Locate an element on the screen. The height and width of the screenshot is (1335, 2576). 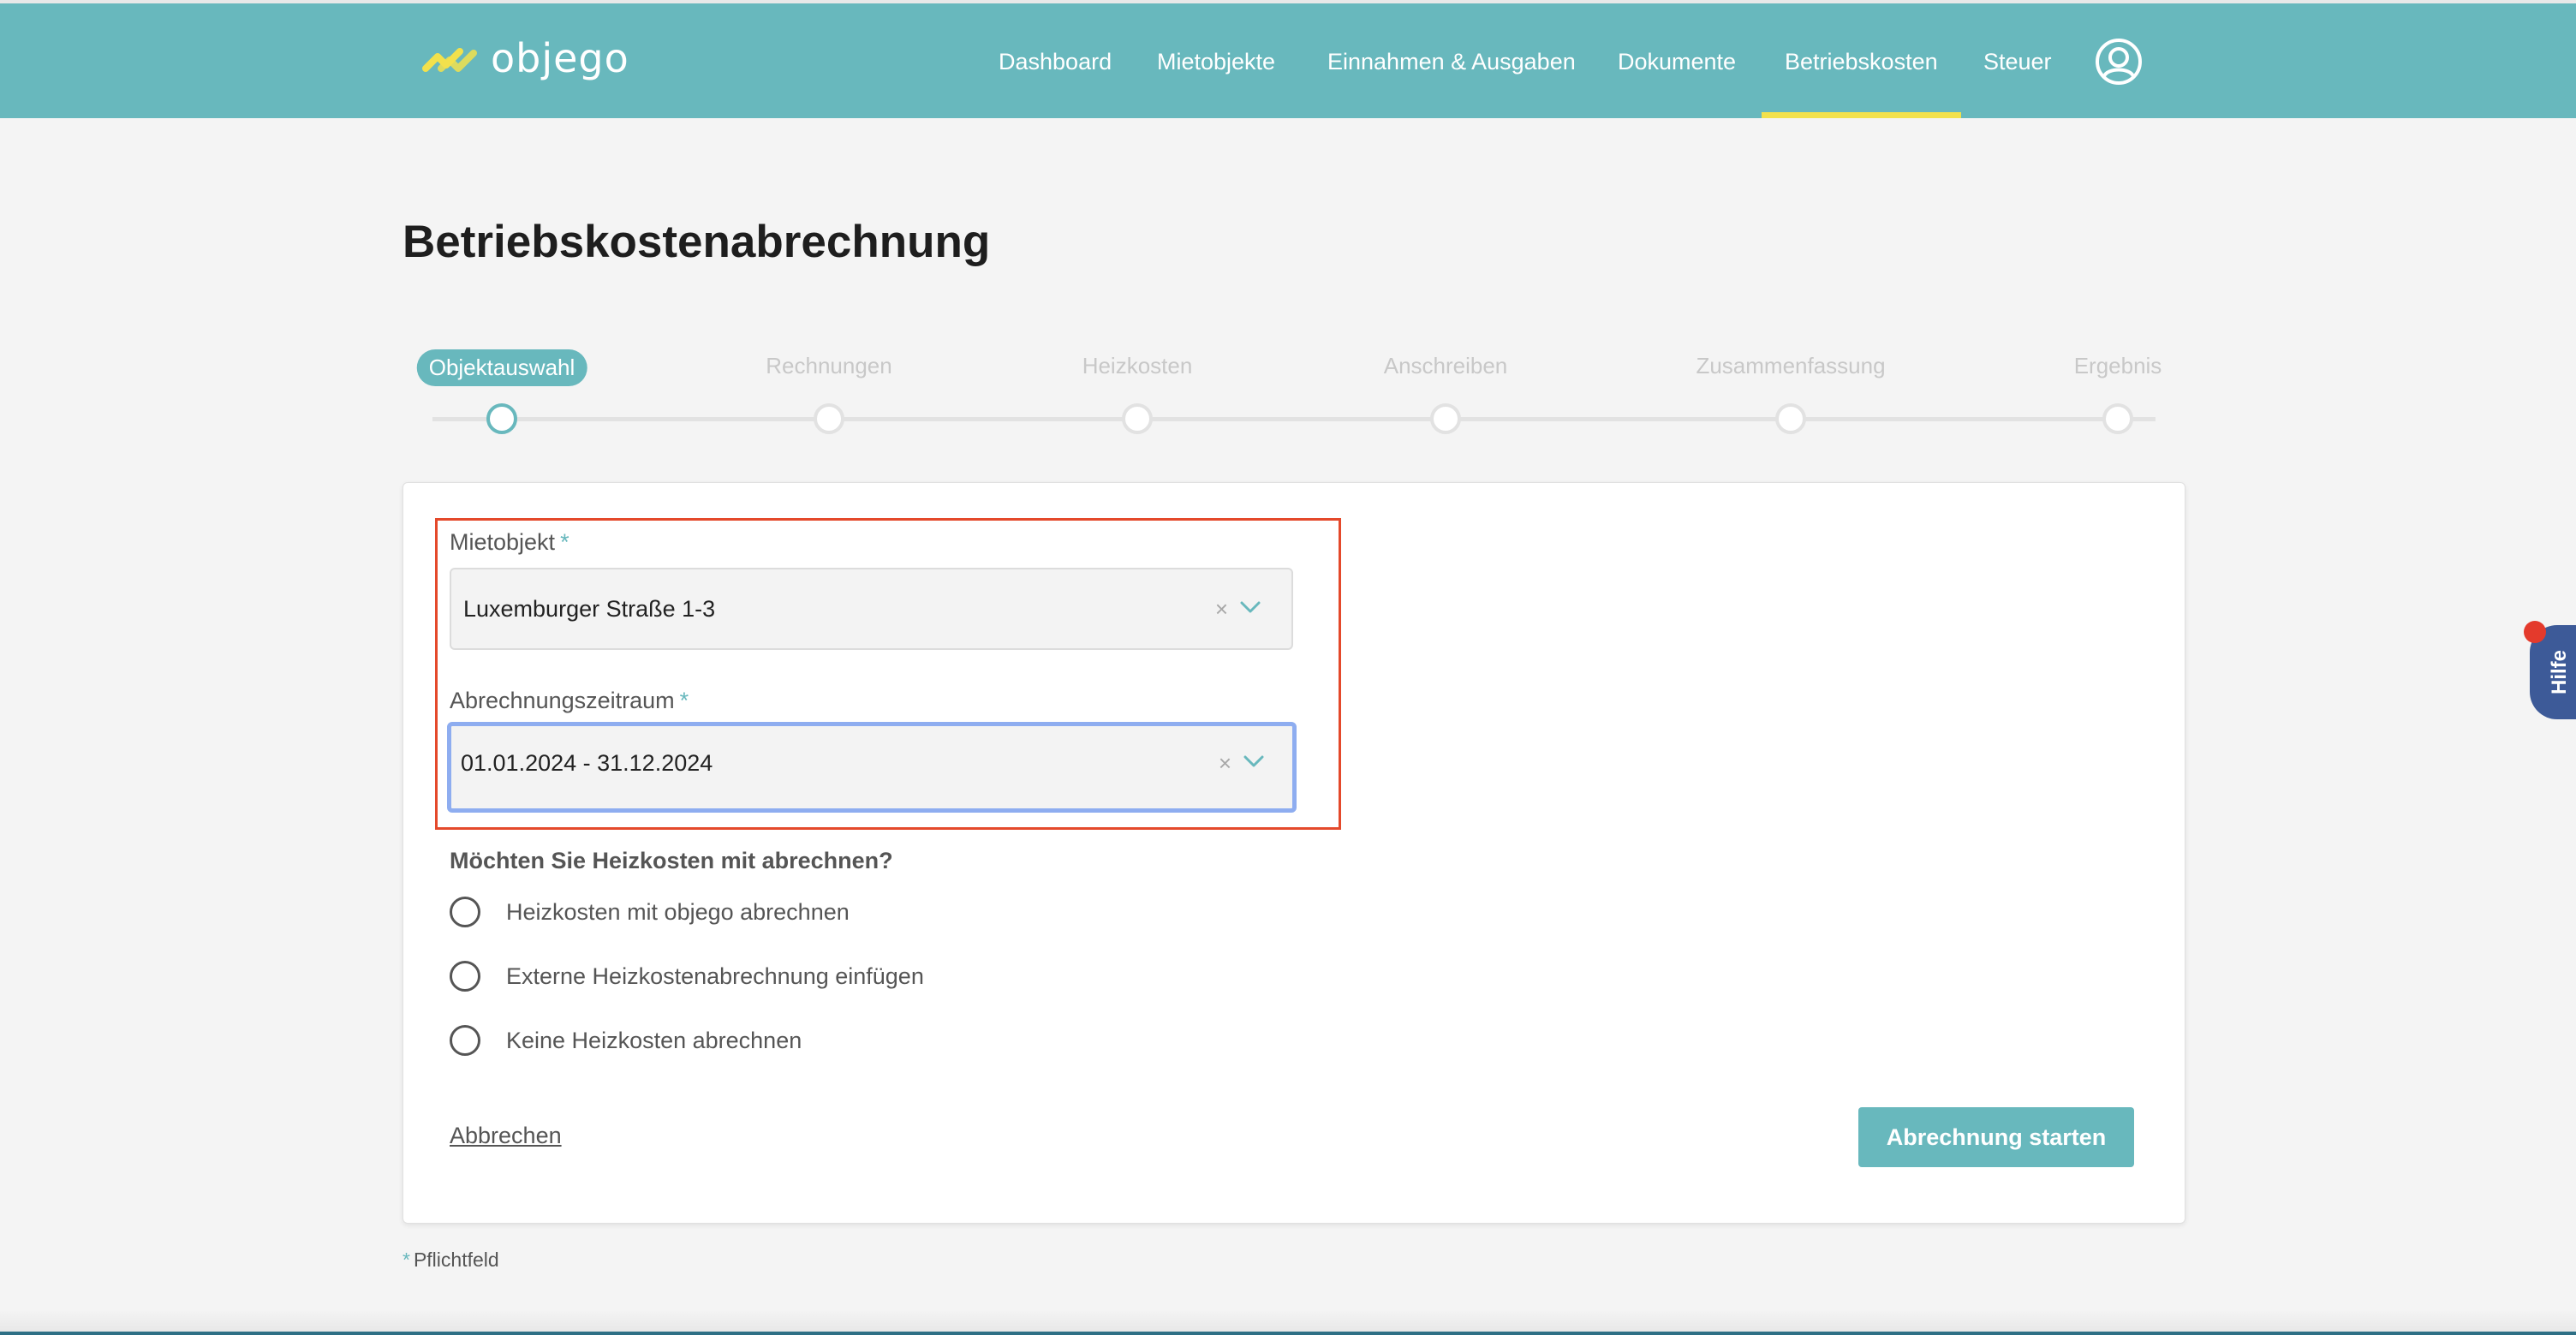
step-dot-ergebnis is located at coordinates (2117, 418).